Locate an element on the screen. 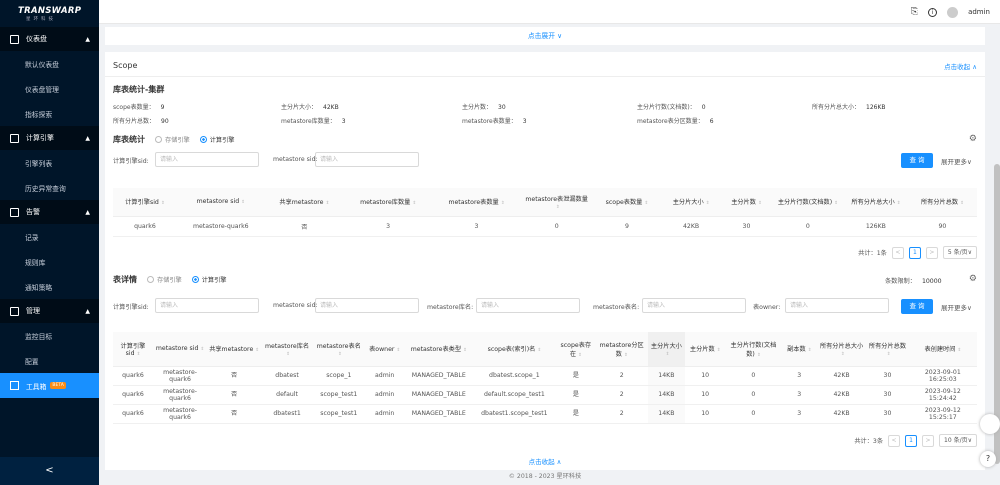 The image size is (1000, 485). column-header: metastore表泄漏数量⇕ is located at coordinates (556, 202).